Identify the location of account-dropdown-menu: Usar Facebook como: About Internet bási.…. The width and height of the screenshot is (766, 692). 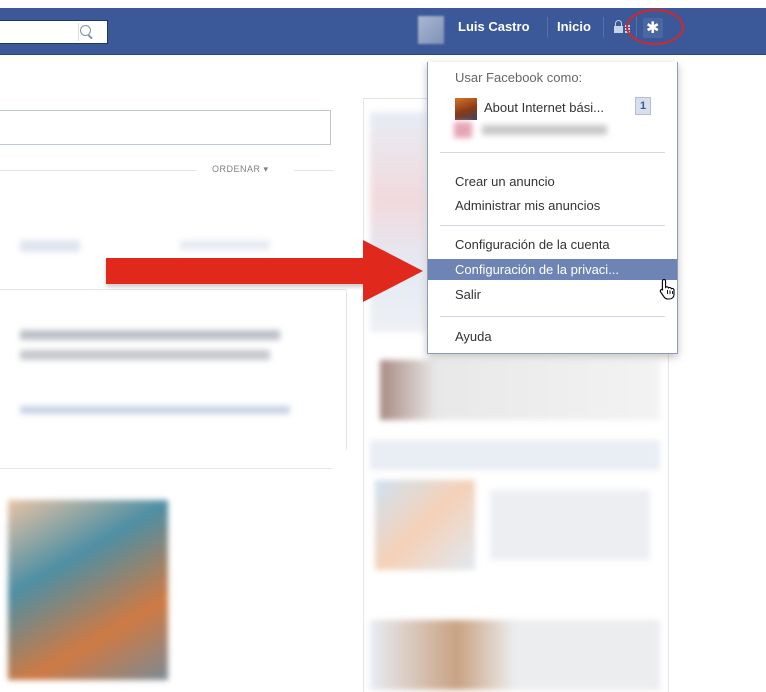
(552, 208).